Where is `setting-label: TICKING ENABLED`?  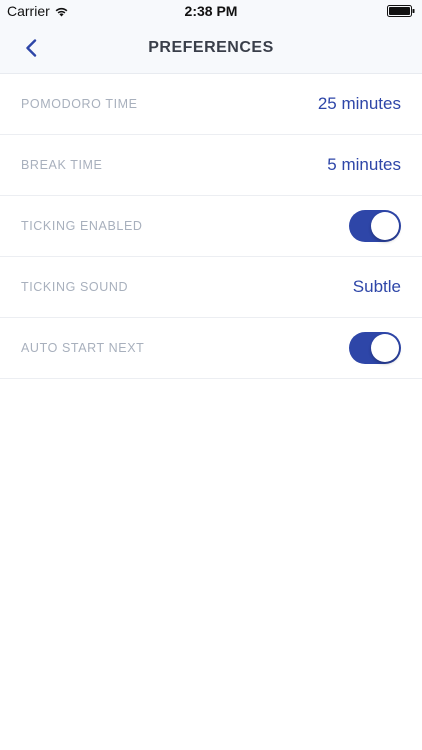 setting-label: TICKING ENABLED is located at coordinates (82, 226).